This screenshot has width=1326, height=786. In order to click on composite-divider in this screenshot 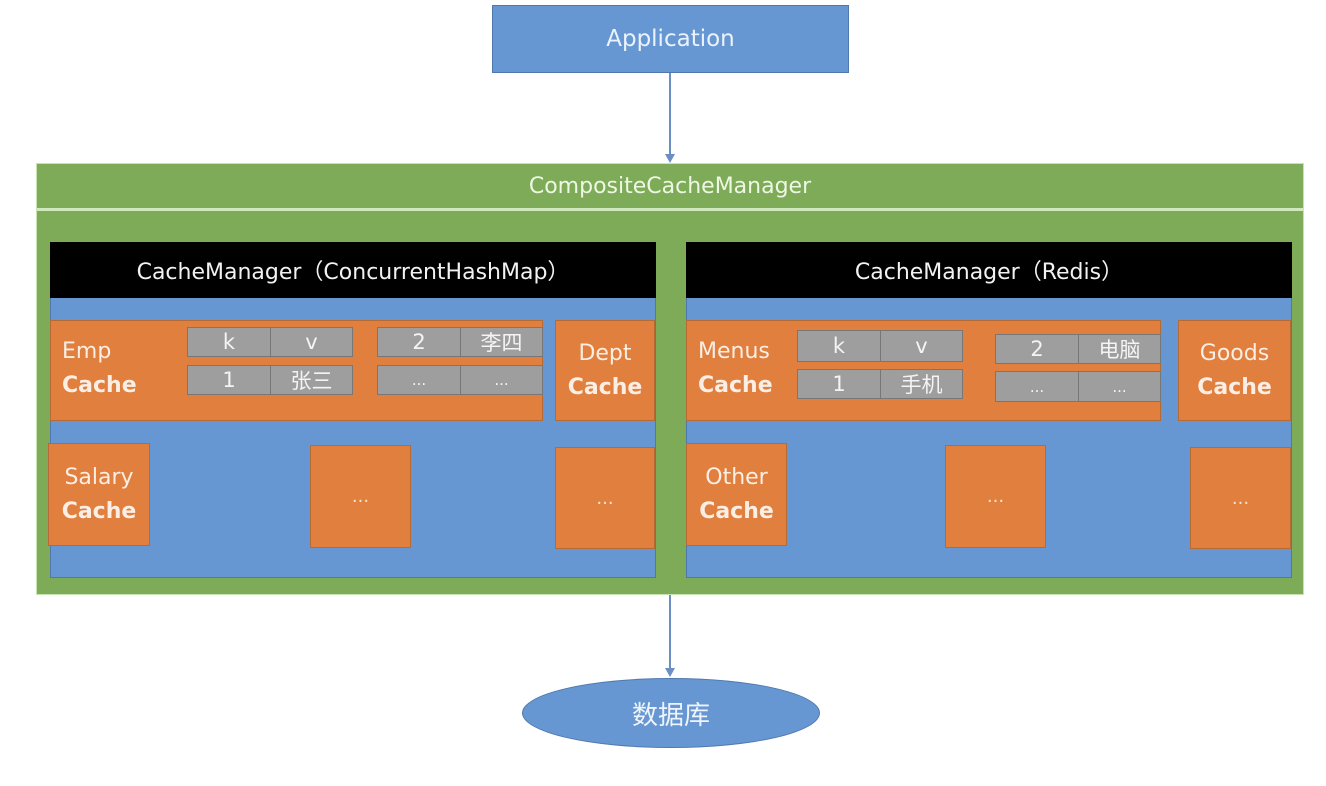, I will do `click(670, 209)`.